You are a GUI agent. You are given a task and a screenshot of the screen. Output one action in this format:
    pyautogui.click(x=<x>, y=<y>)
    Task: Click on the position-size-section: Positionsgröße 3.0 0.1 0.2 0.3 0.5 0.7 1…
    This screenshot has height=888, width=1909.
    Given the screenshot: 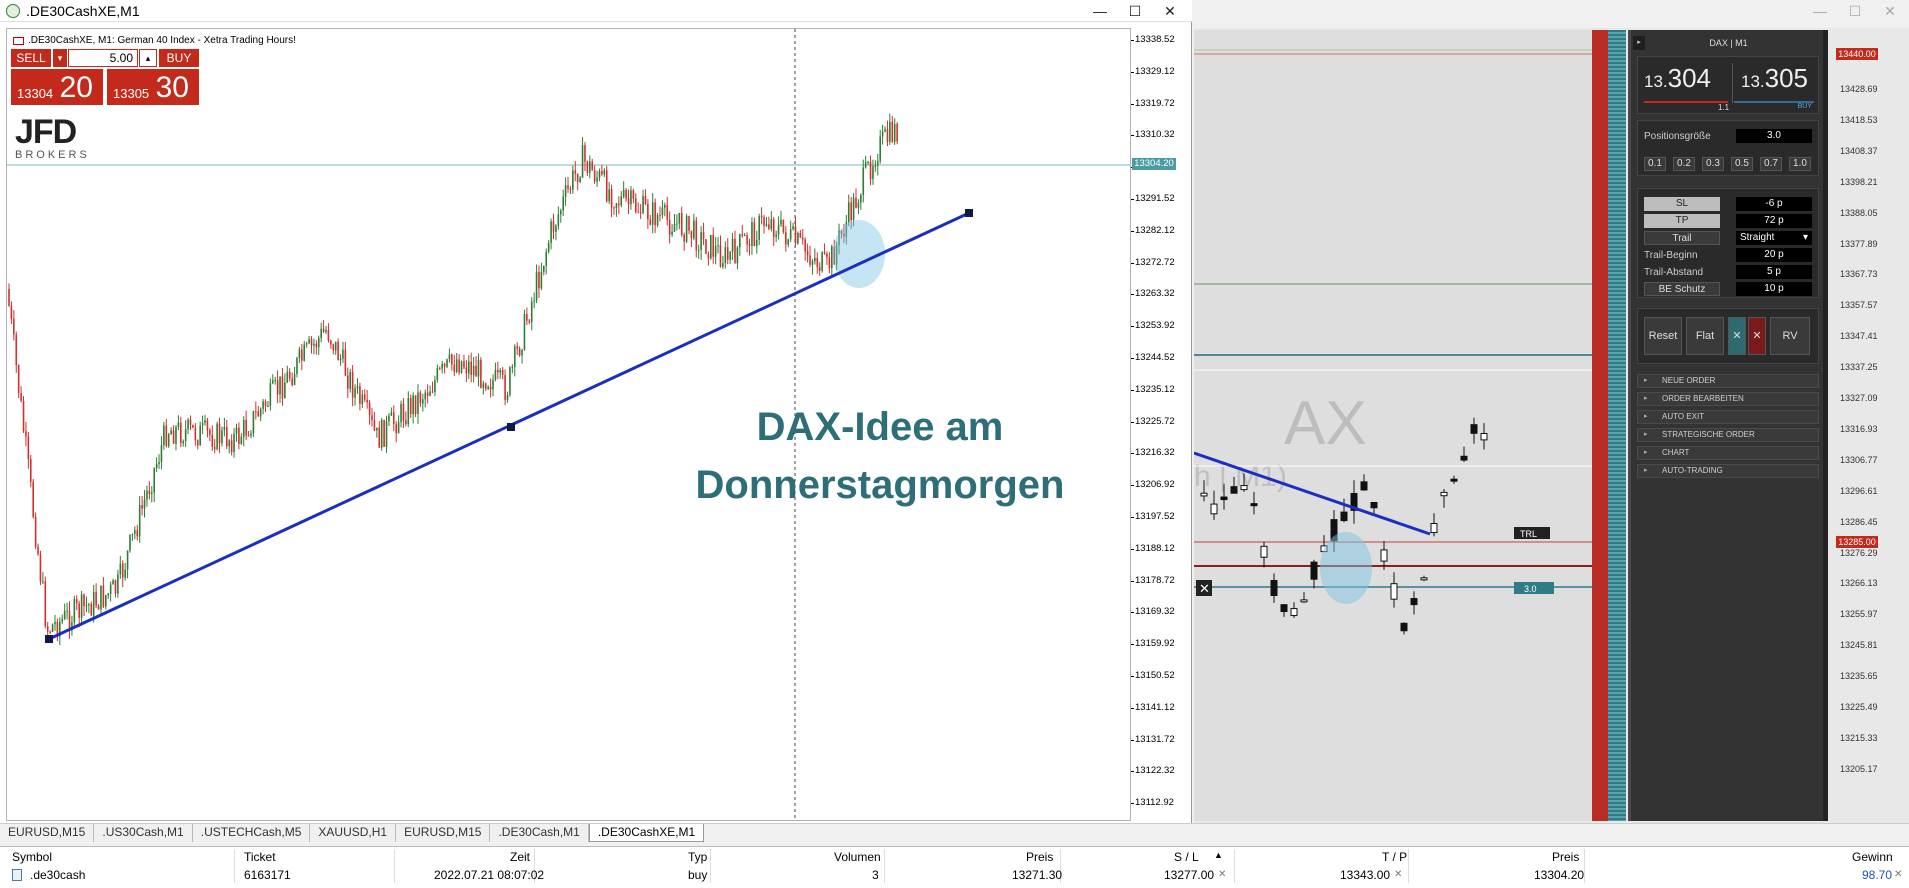 What is the action you would take?
    pyautogui.click(x=1728, y=148)
    